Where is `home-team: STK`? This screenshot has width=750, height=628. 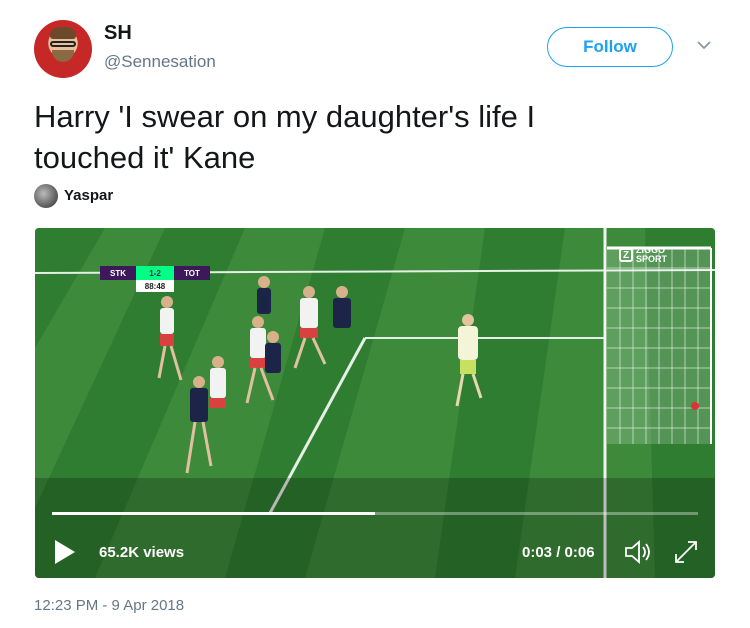 home-team: STK is located at coordinates (118, 273).